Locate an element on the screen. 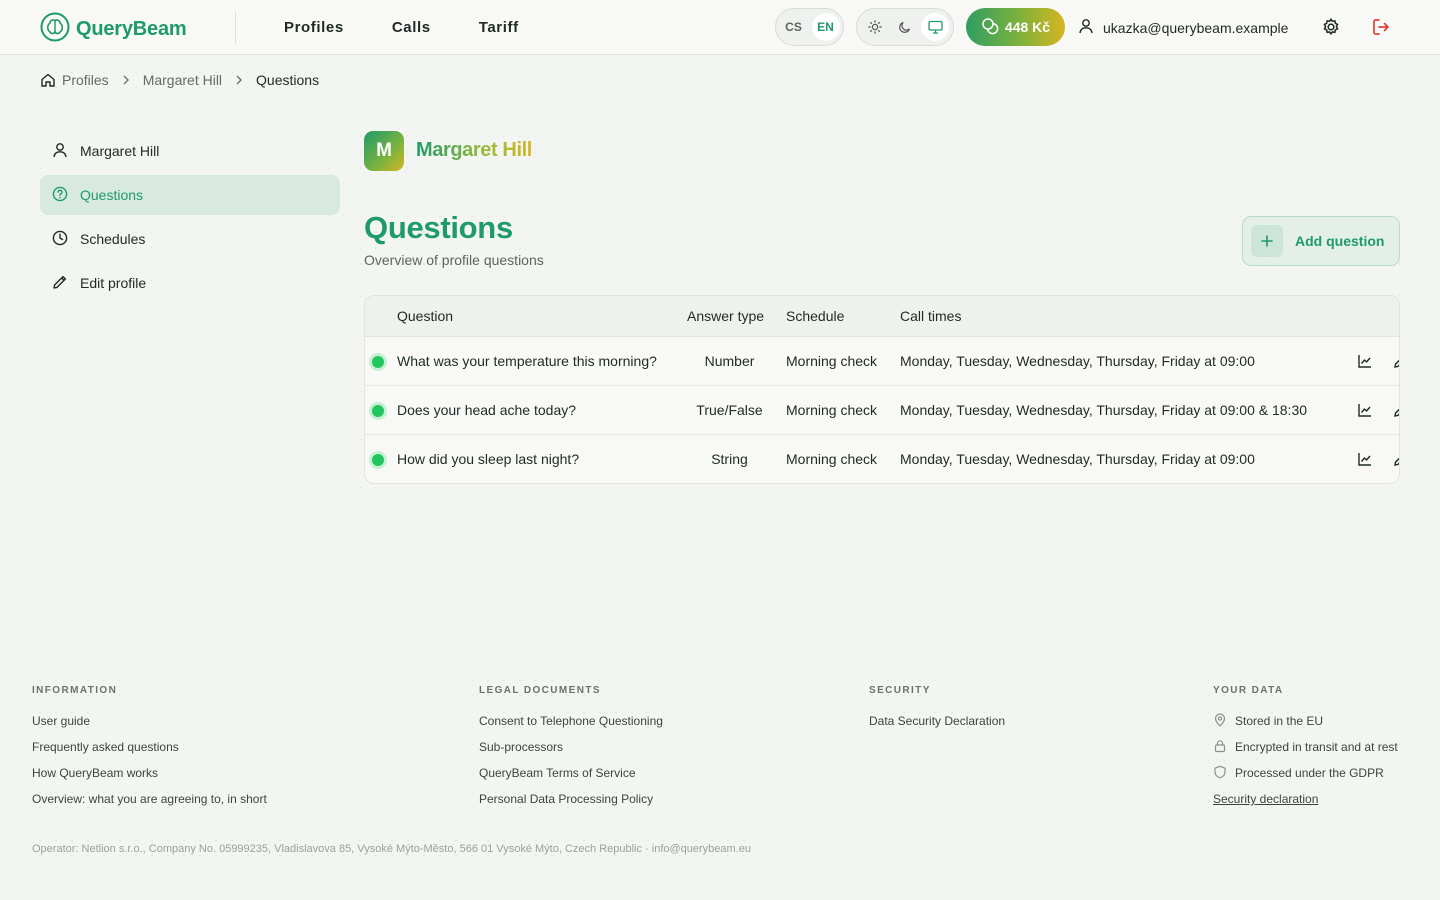 The width and height of the screenshot is (1440, 900). theme-dark-button is located at coordinates (905, 27).